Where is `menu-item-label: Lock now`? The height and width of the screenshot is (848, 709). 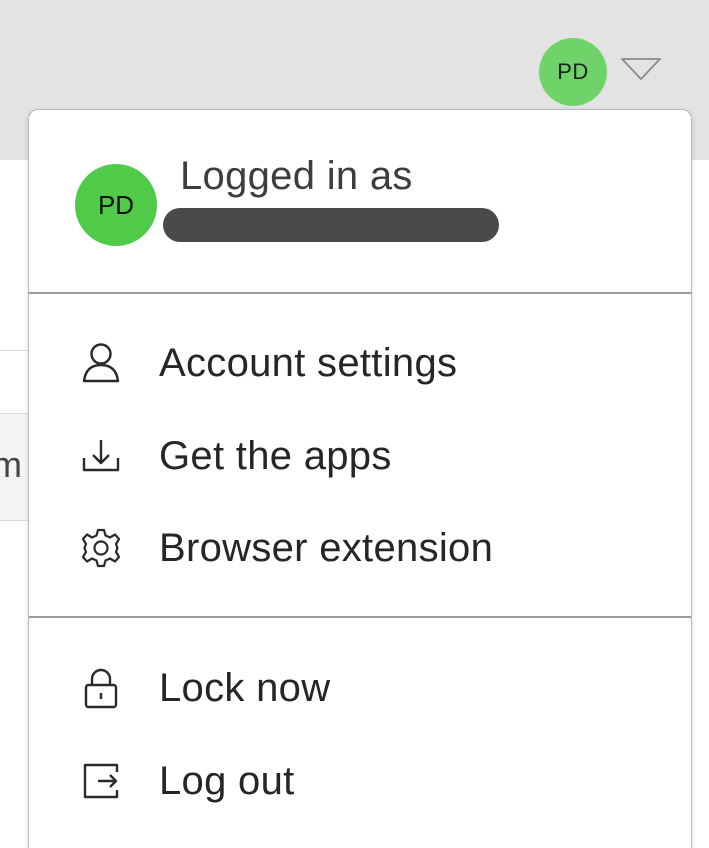 menu-item-label: Lock now is located at coordinates (245, 687).